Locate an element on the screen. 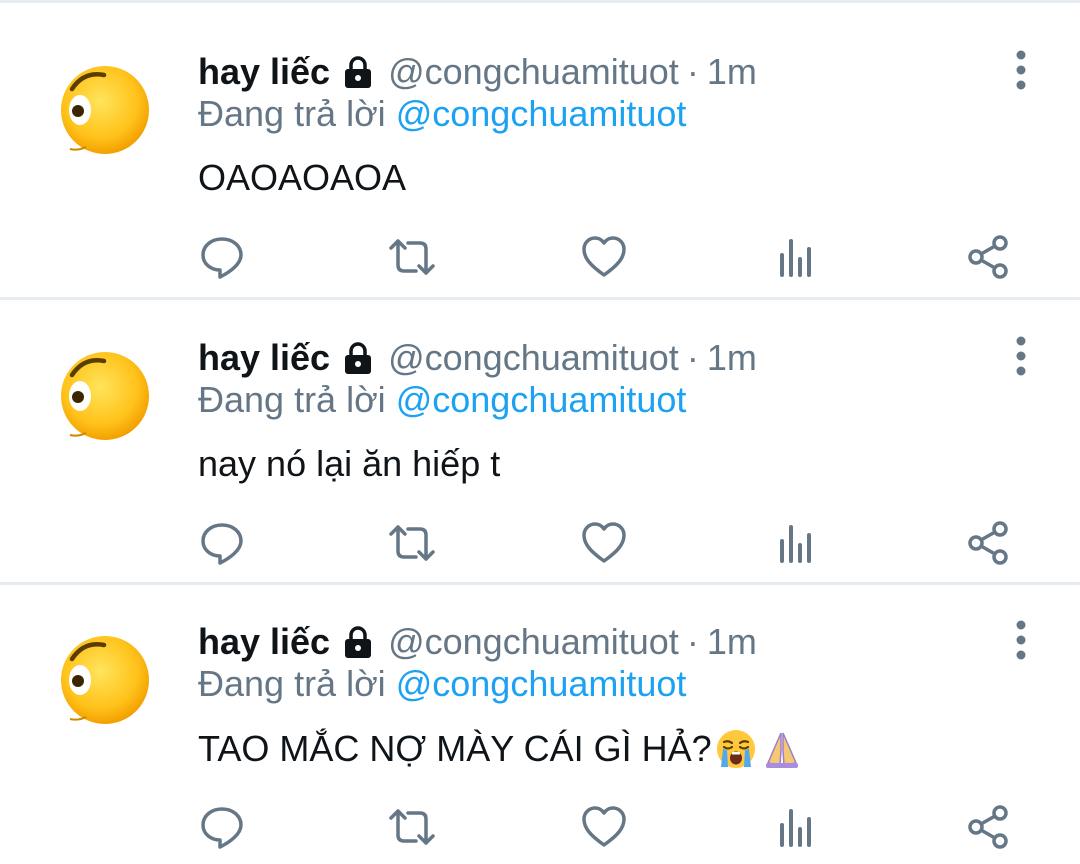 The width and height of the screenshot is (1080, 864). tweet-body: OAOAOAOA is located at coordinates (302, 178).